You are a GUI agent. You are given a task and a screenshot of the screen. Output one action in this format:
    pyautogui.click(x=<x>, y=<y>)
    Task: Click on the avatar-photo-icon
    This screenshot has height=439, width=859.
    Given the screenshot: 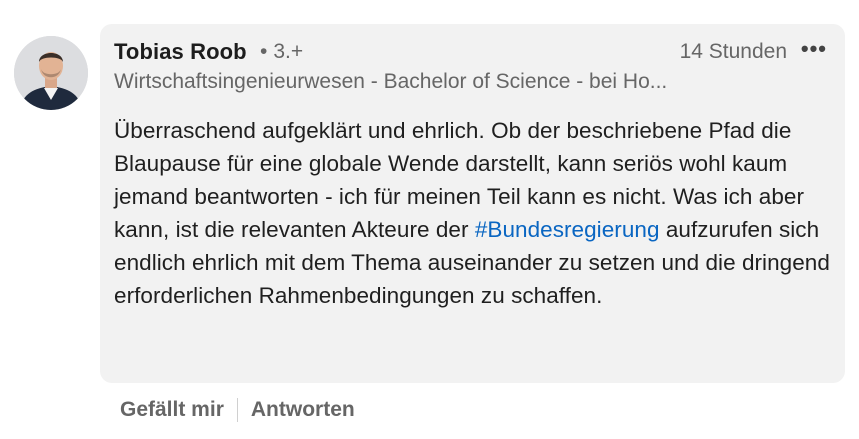 What is the action you would take?
    pyautogui.click(x=51, y=73)
    